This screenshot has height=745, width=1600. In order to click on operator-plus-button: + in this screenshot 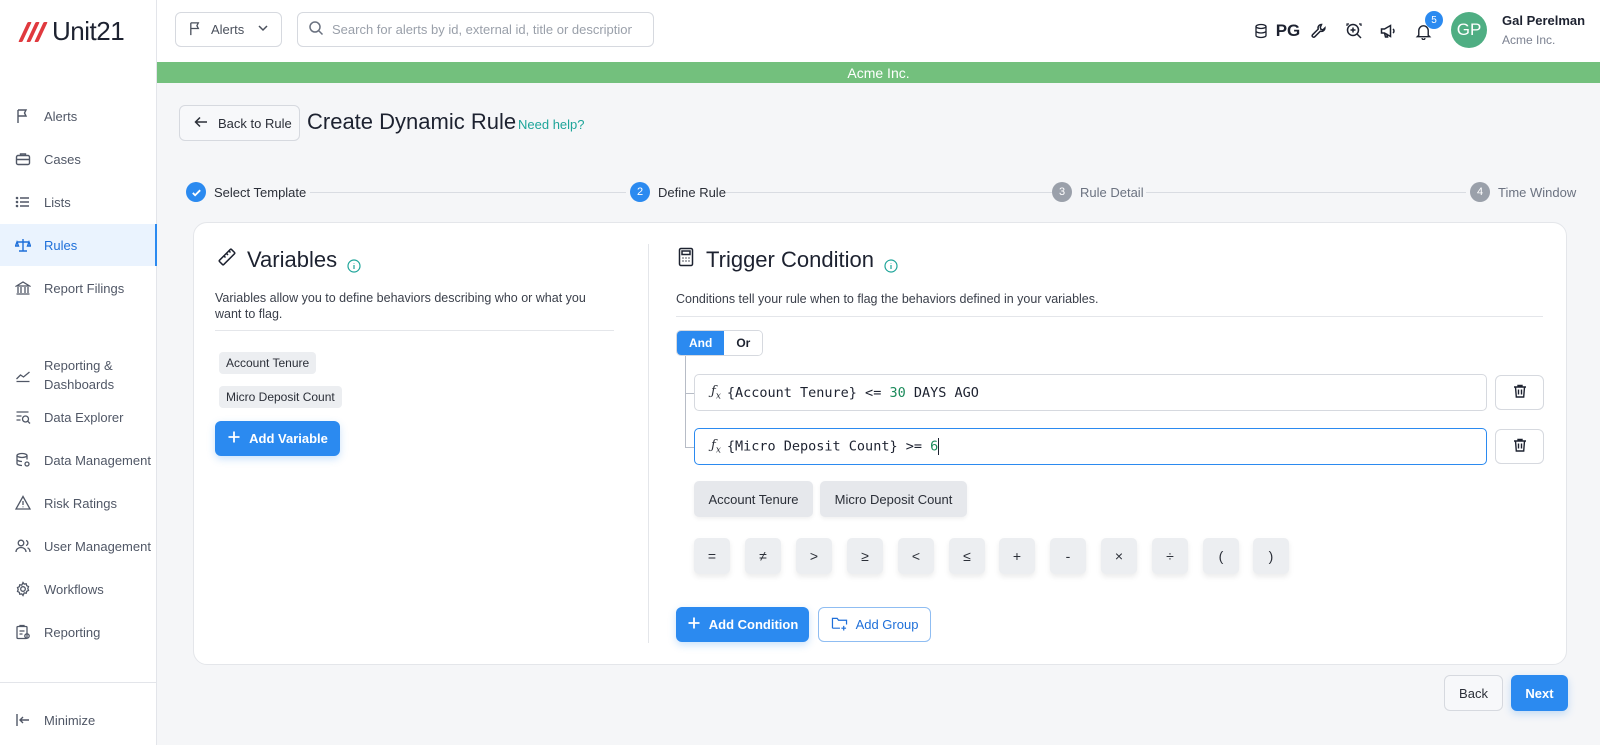, I will do `click(1017, 556)`.